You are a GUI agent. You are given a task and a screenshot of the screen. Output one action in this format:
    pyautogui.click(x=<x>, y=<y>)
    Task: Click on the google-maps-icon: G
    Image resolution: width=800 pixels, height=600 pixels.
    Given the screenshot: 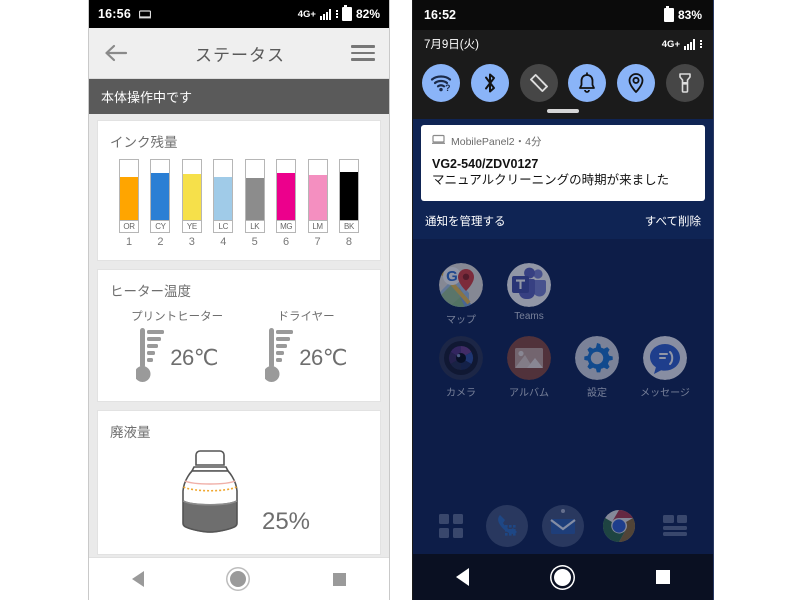 What is the action you would take?
    pyautogui.click(x=461, y=284)
    